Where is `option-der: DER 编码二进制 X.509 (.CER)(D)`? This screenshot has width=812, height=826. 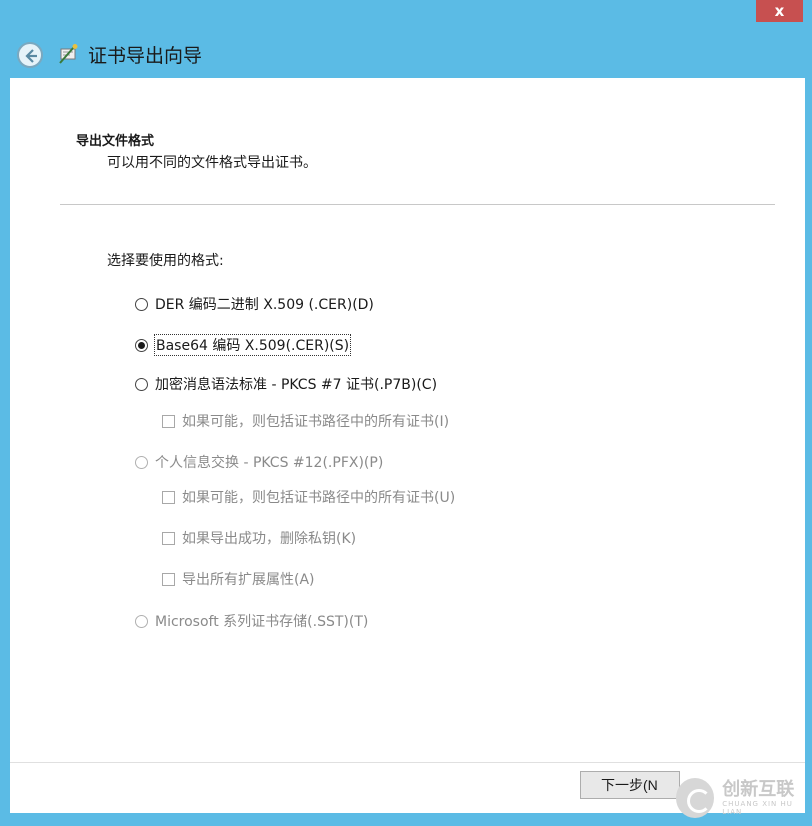 option-der: DER 编码二进制 X.509 (.CER)(D) is located at coordinates (254, 304).